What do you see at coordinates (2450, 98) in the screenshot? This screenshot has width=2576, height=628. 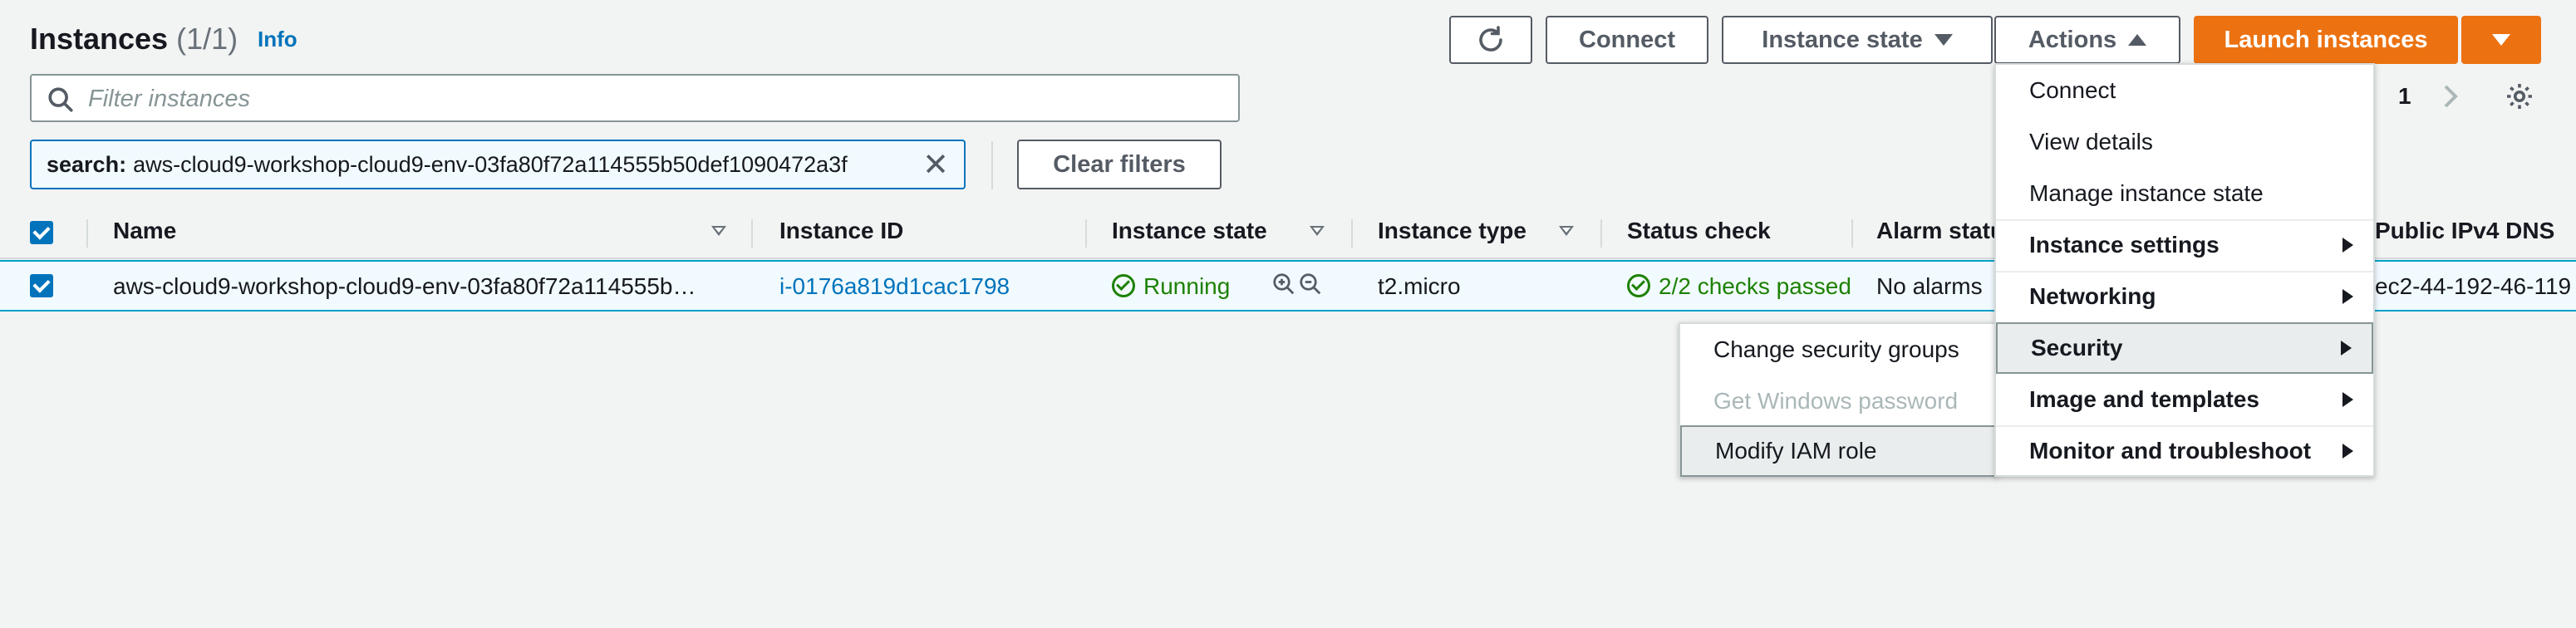 I see `next-page-icon` at bounding box center [2450, 98].